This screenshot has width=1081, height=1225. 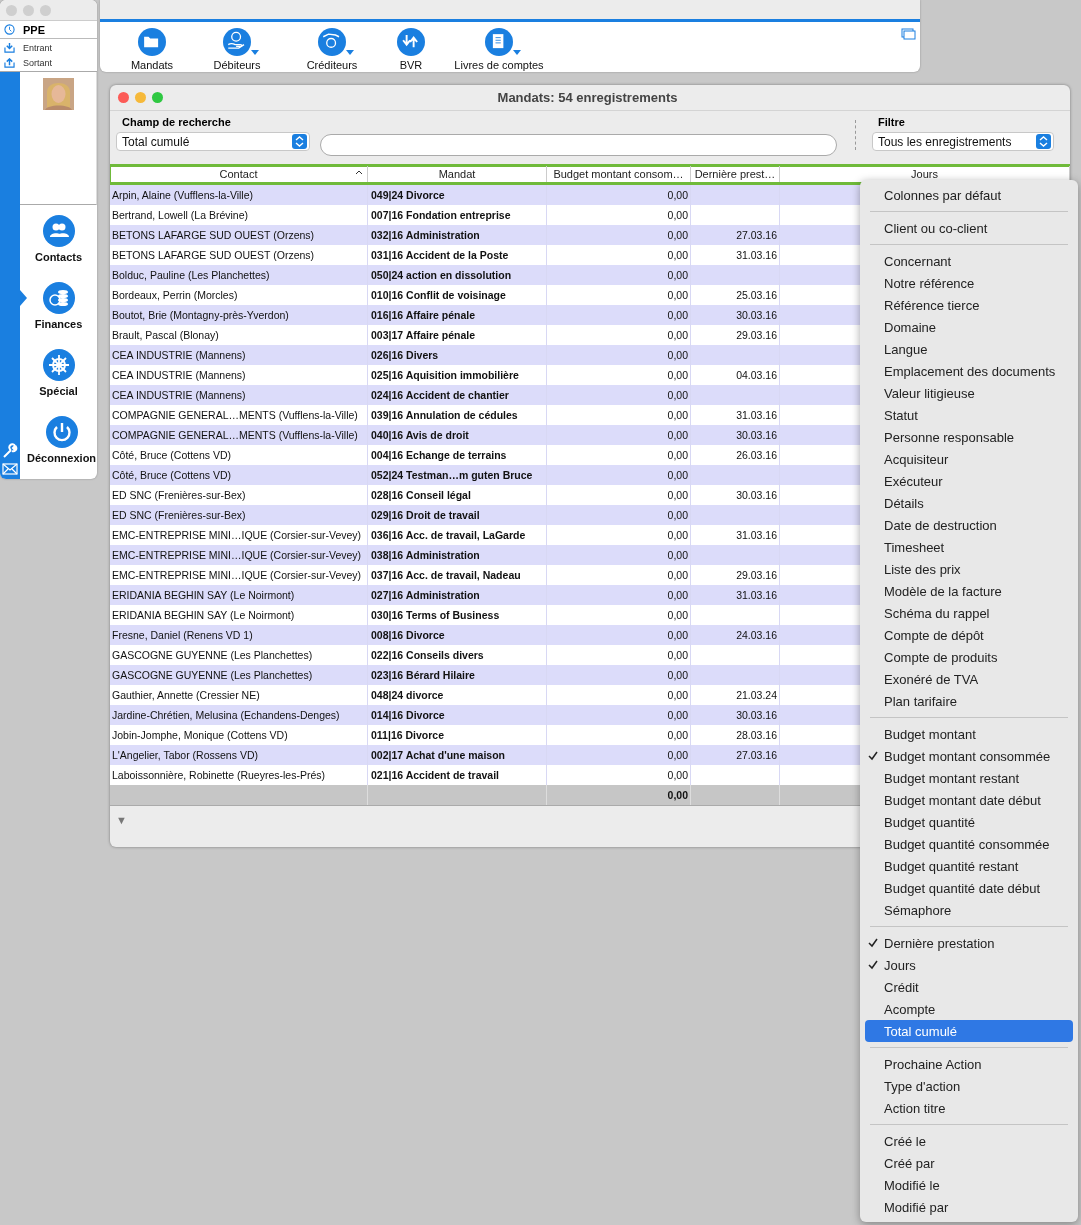 What do you see at coordinates (969, 1086) in the screenshot?
I see `menu-item: Type d'action` at bounding box center [969, 1086].